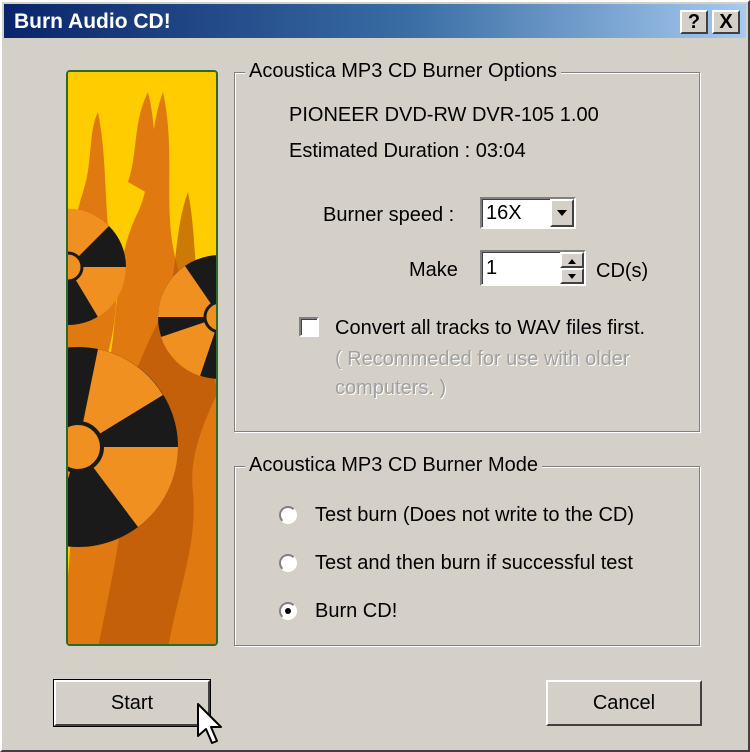 This screenshot has width=750, height=752. Describe the element at coordinates (132, 703) in the screenshot. I see `start-button: Start` at that location.